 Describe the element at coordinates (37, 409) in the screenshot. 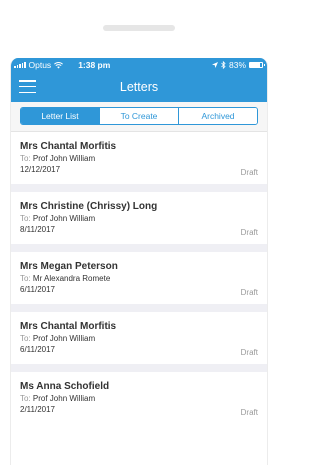

I see `letter-date: 2/11/2017` at that location.